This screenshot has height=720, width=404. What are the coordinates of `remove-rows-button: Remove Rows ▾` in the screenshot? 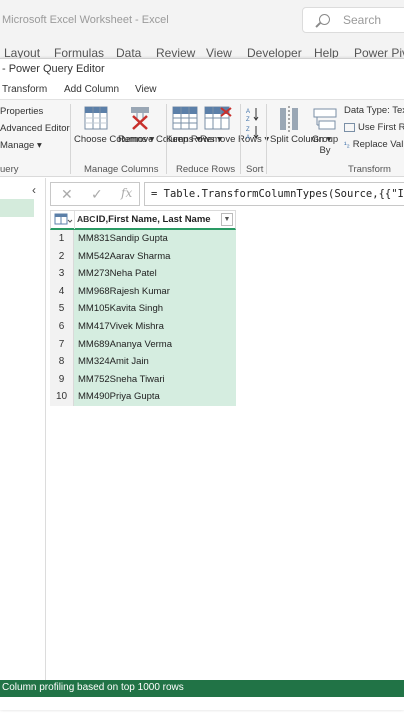 It's located at (234, 139).